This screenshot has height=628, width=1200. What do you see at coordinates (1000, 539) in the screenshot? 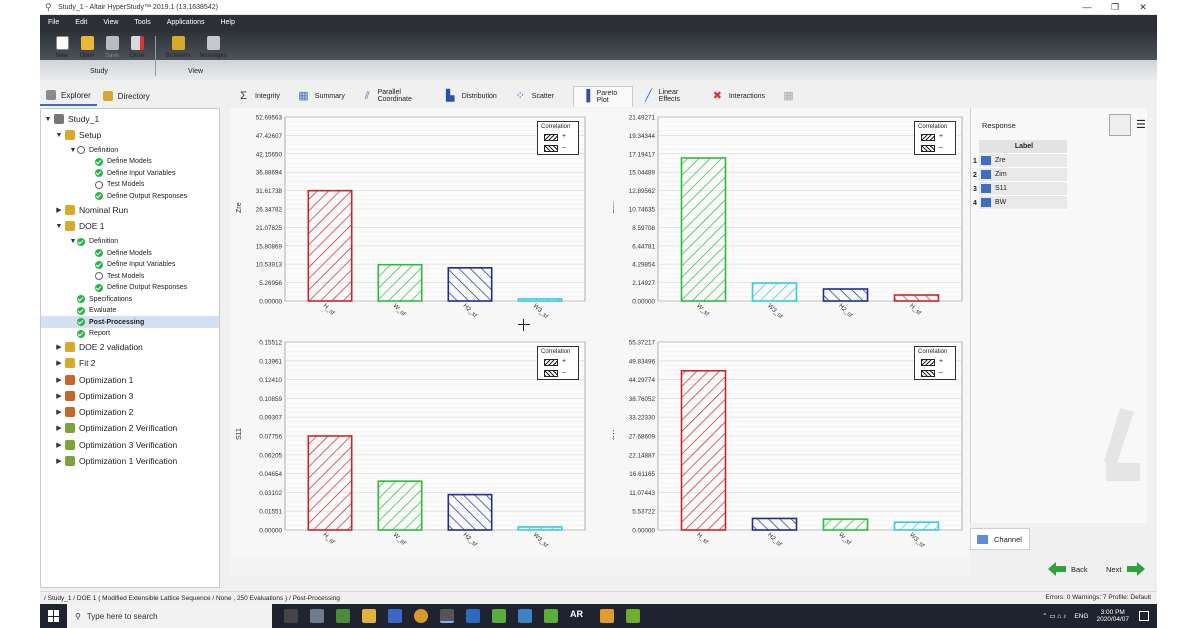
I see `channel-tab: Channel` at bounding box center [1000, 539].